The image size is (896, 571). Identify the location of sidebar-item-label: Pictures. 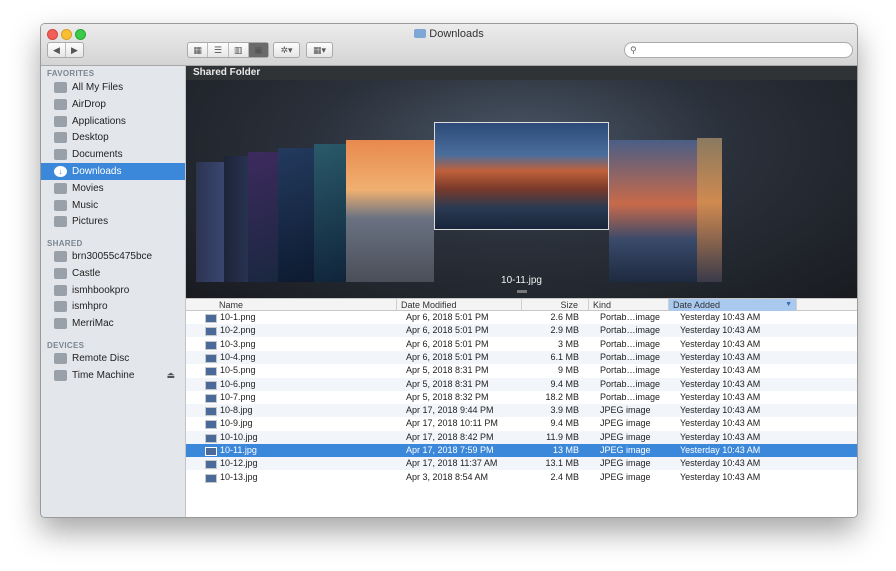
(90, 222).